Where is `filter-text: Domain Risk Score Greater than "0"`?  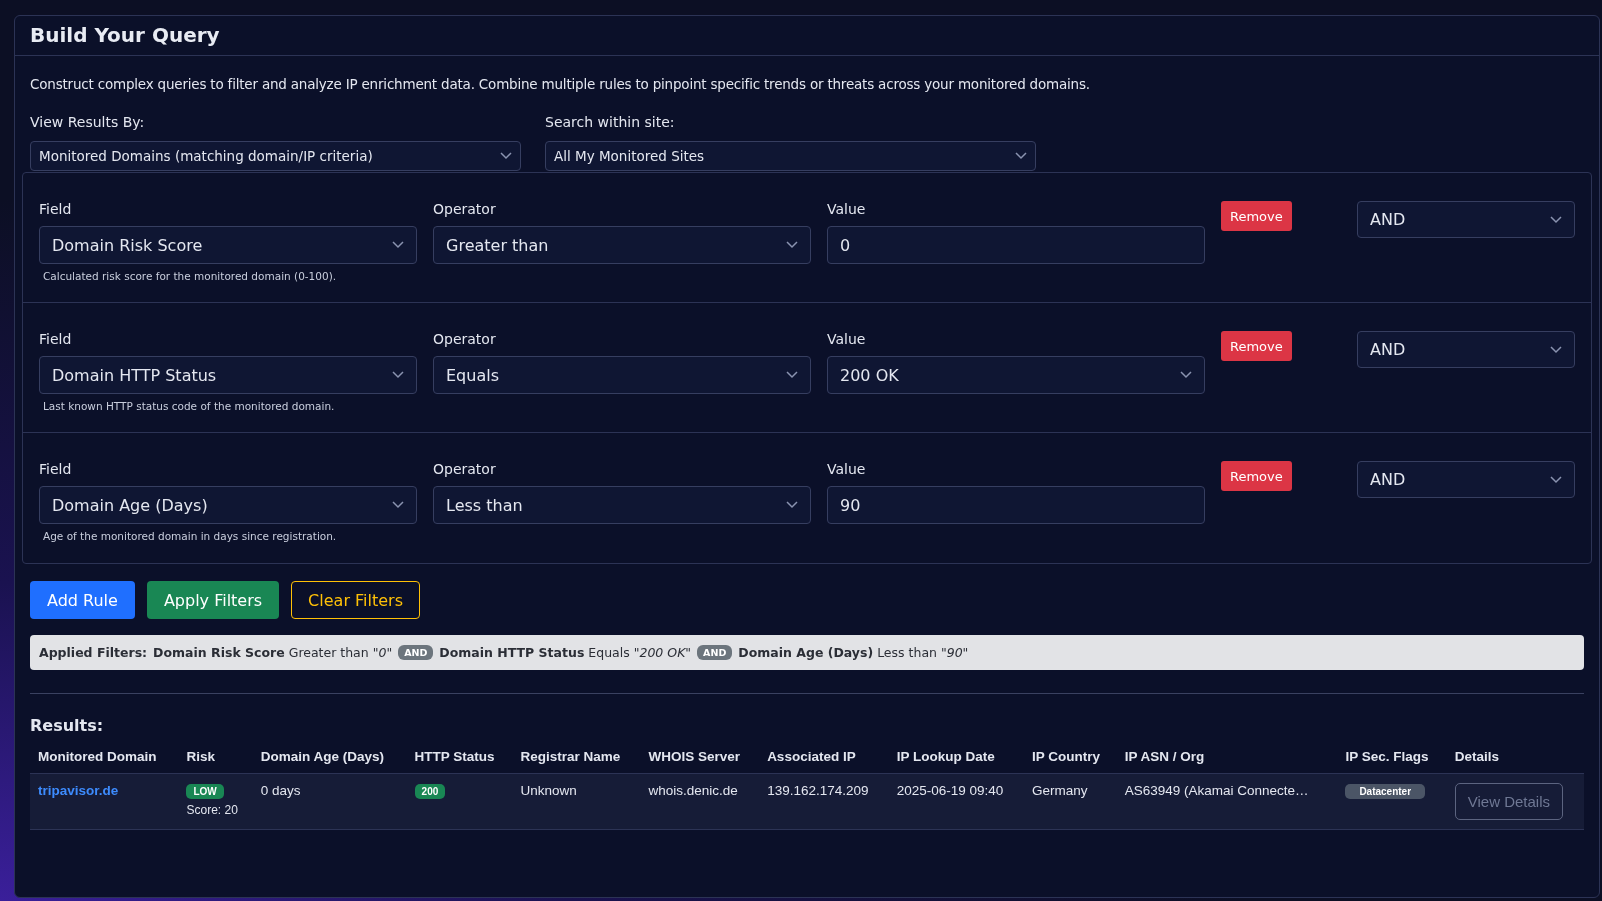
filter-text: Domain Risk Score Greater than "0" is located at coordinates (273, 652).